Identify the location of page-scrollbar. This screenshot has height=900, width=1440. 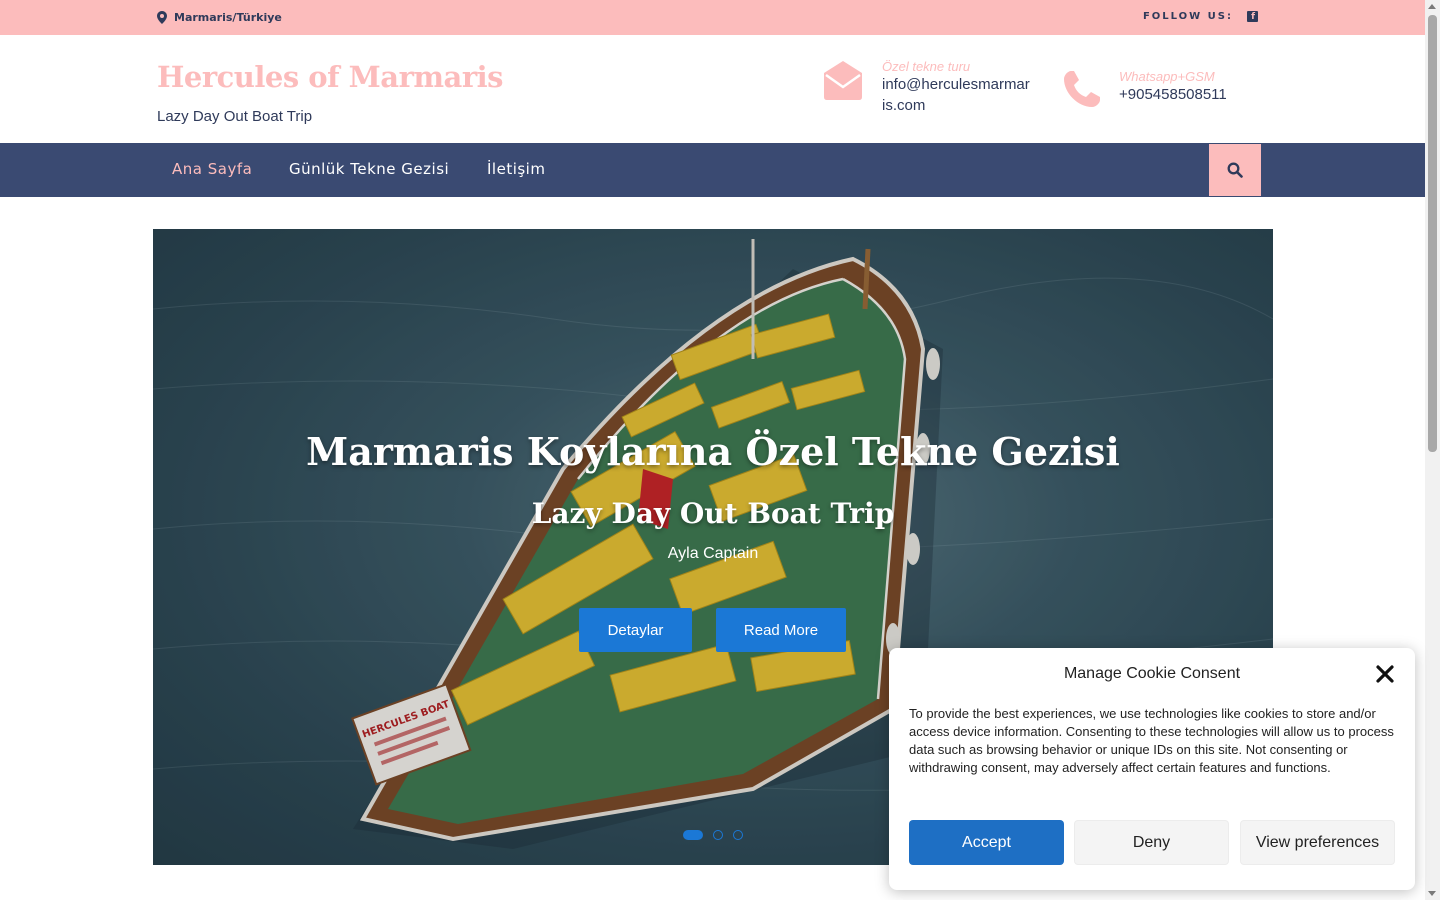
(1432, 450).